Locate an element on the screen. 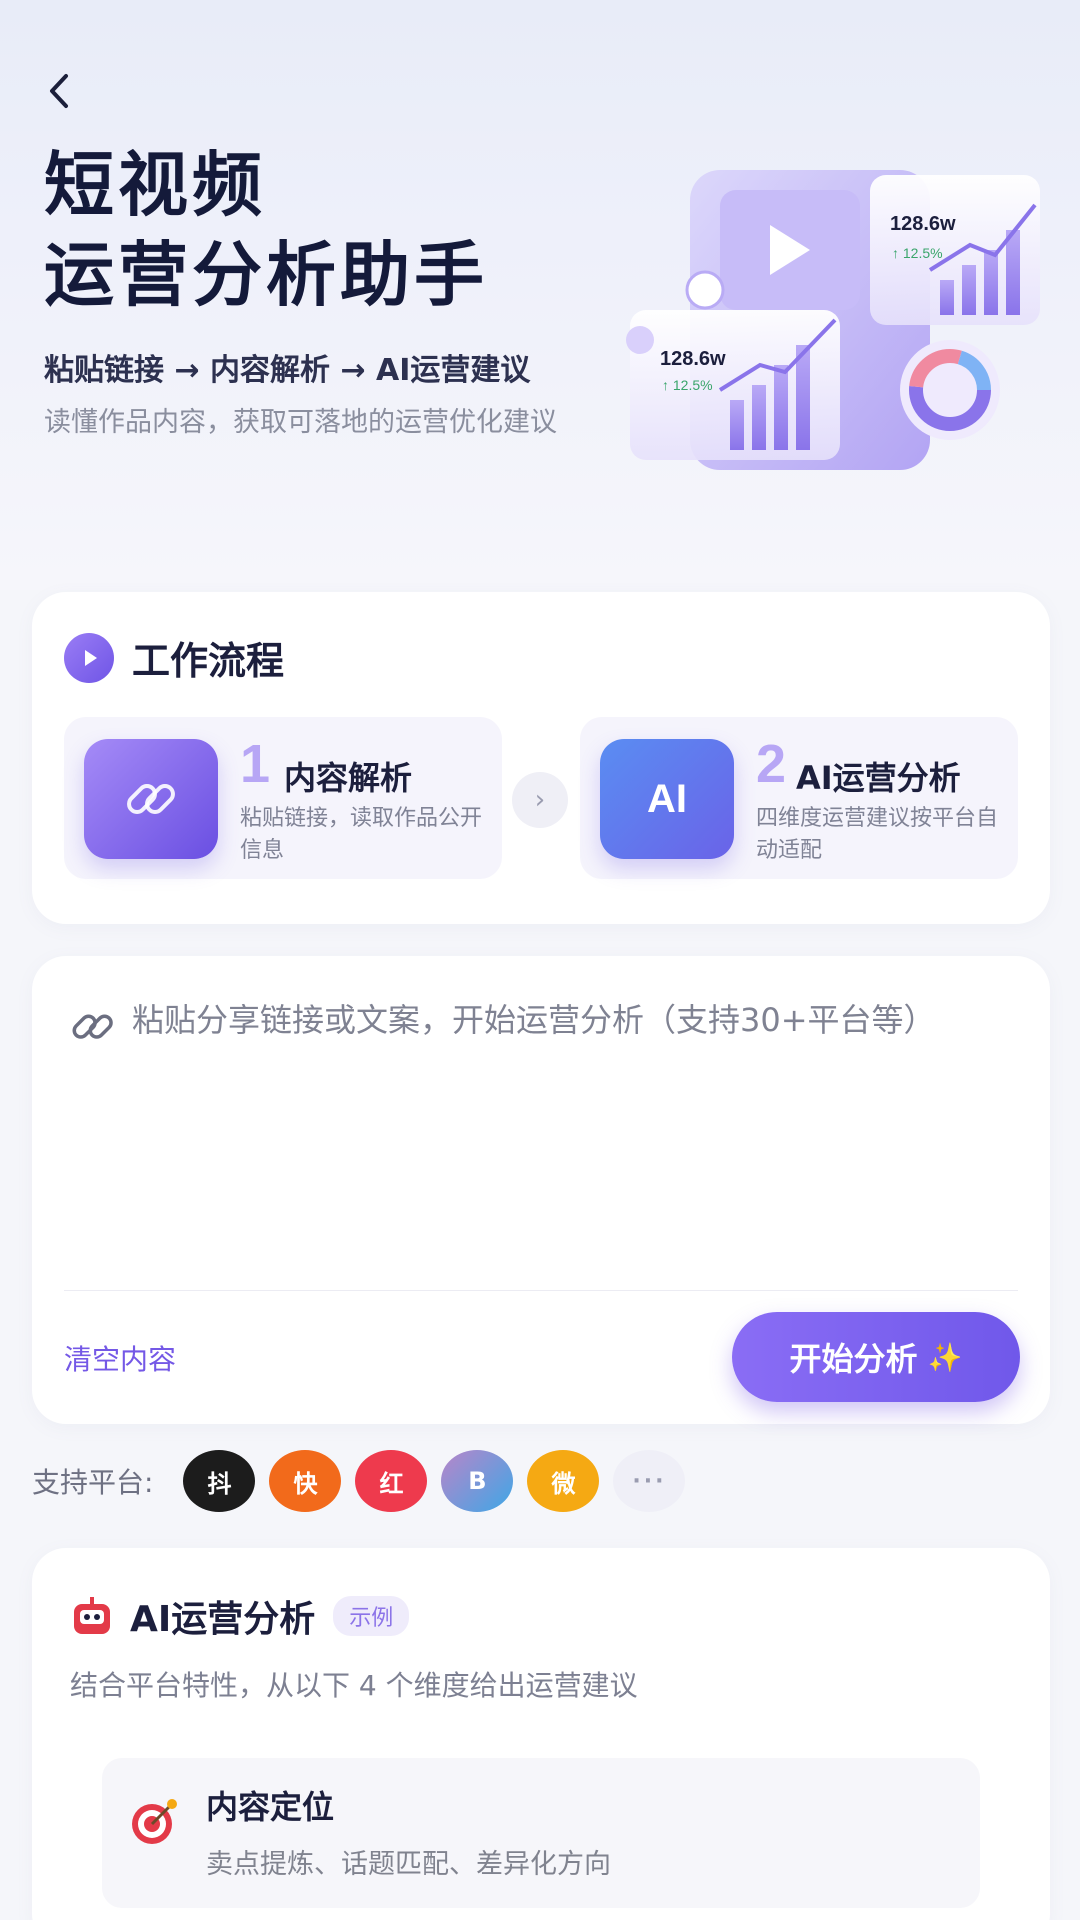 The height and width of the screenshot is (1920, 1080). clear-content-button: 清空内容 is located at coordinates (120, 1358).